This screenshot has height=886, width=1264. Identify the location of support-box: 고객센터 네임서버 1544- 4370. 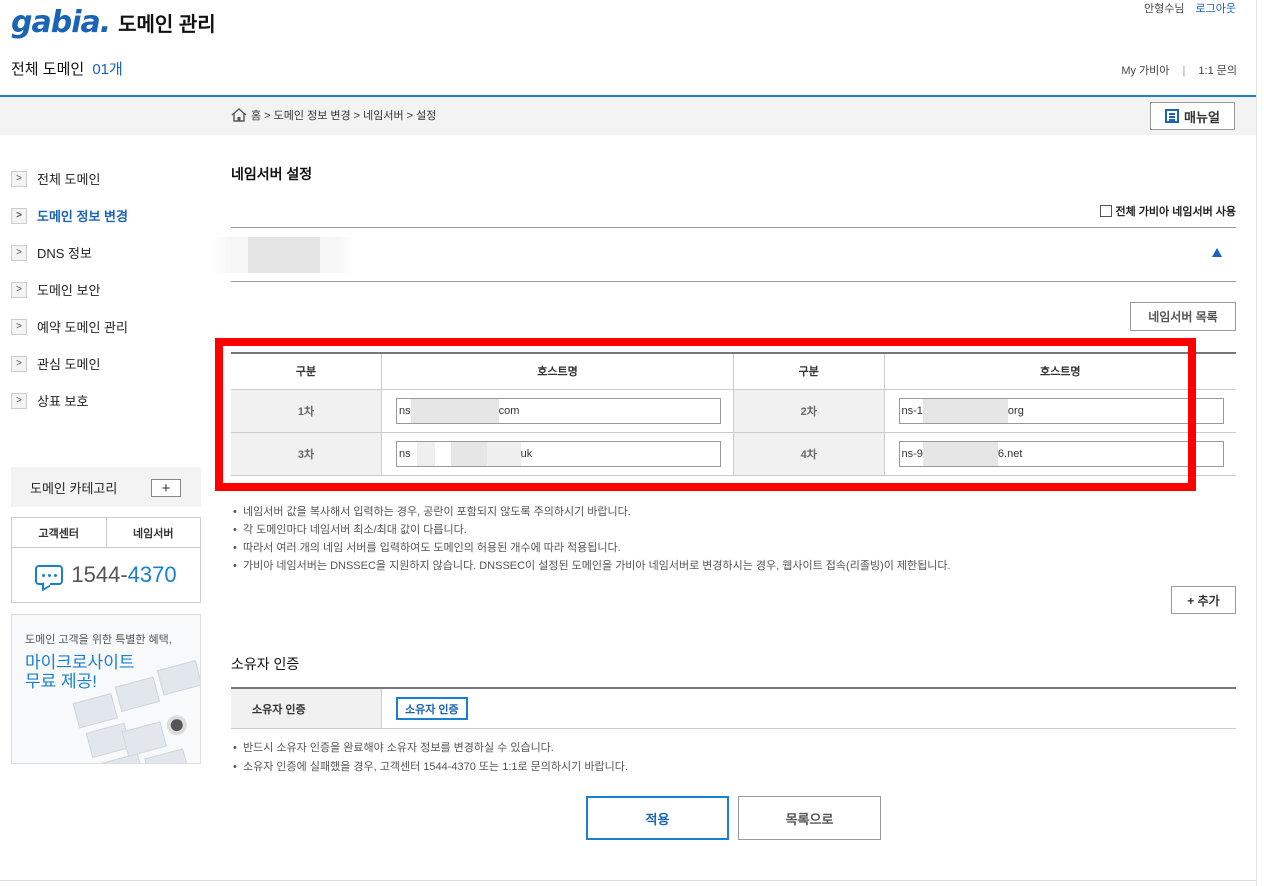
(106, 560).